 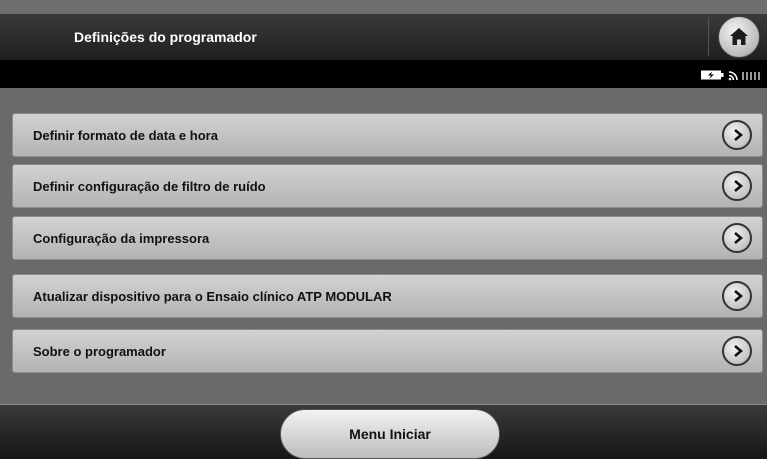 I want to click on menu-item-date-time: Definir formato de data e hora, so click(x=387, y=135).